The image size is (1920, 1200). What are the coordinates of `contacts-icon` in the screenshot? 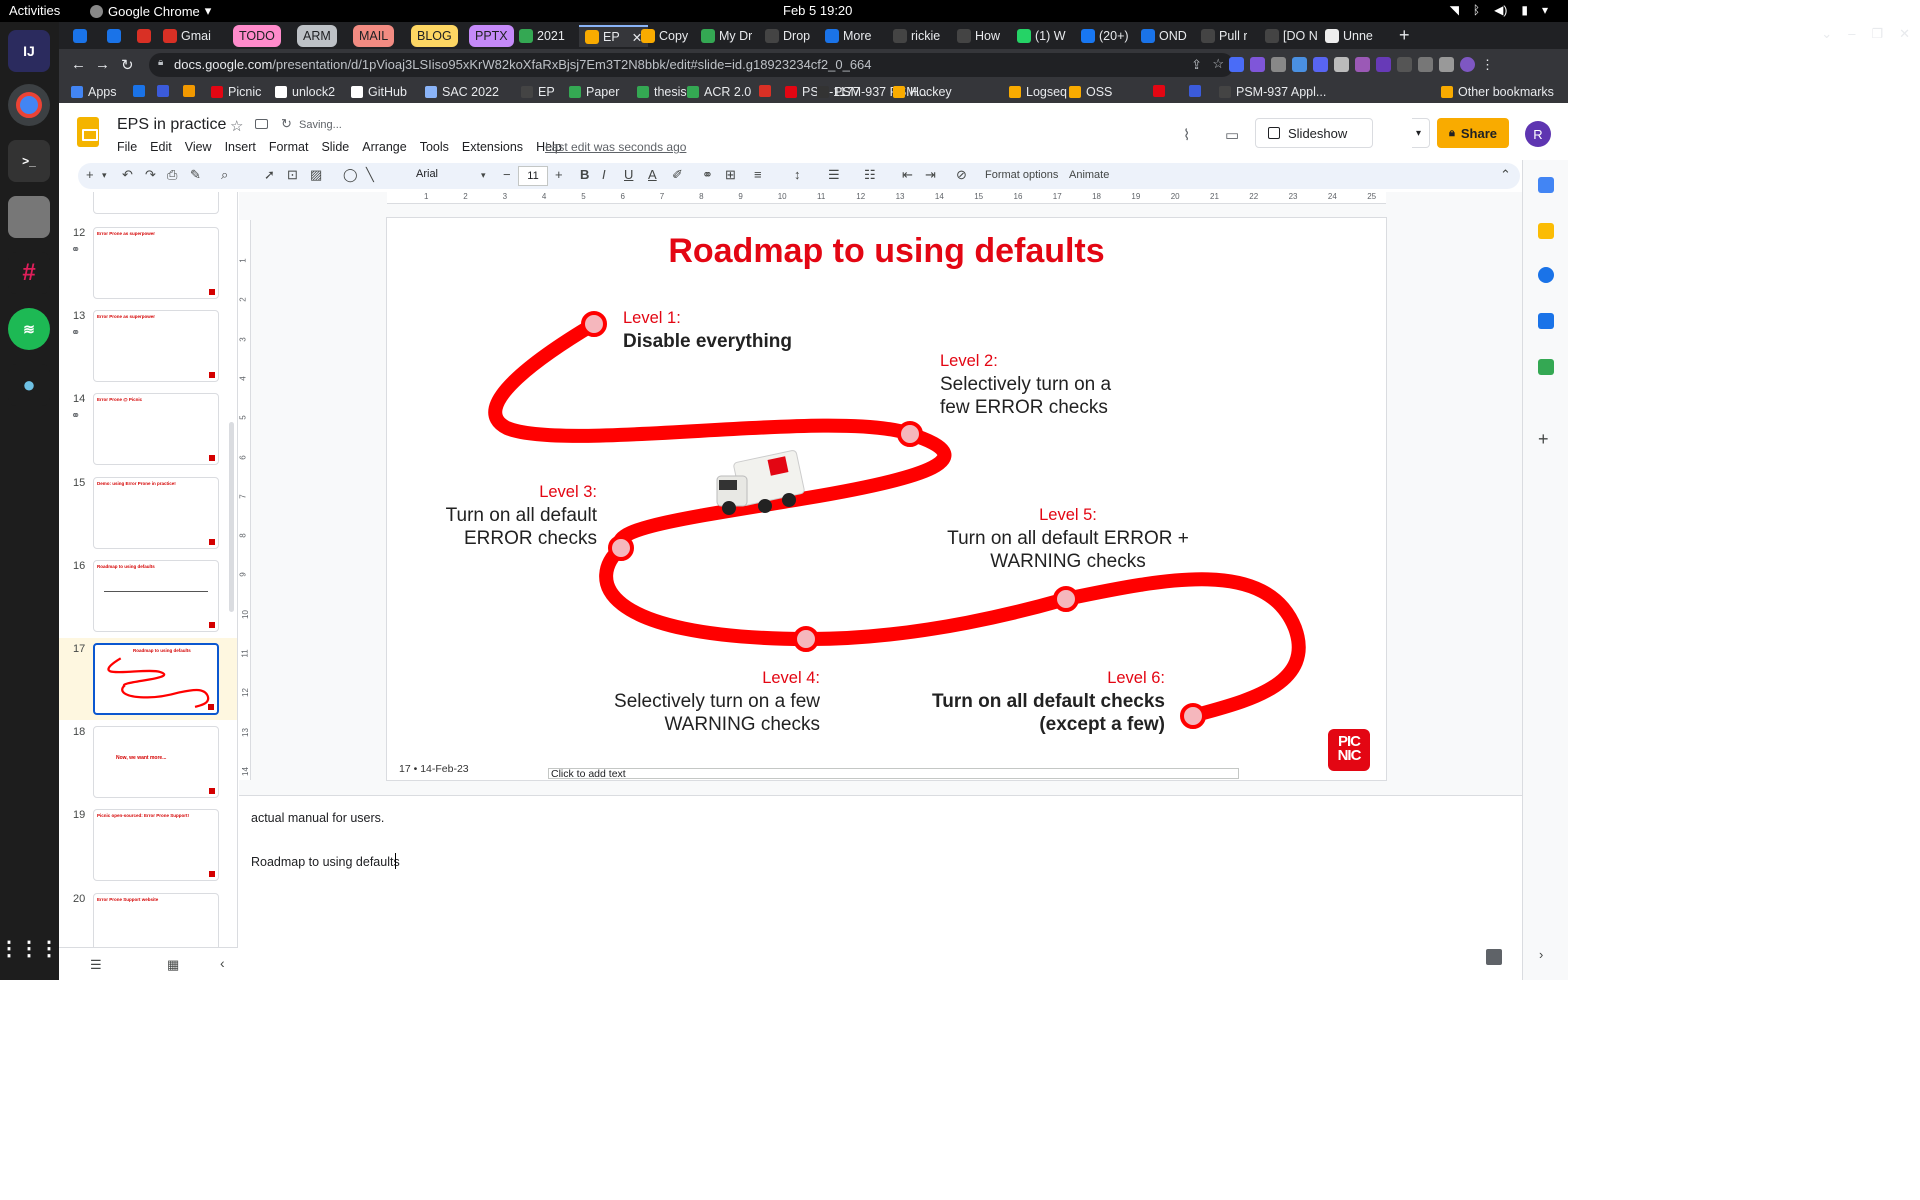 It's located at (1546, 321).